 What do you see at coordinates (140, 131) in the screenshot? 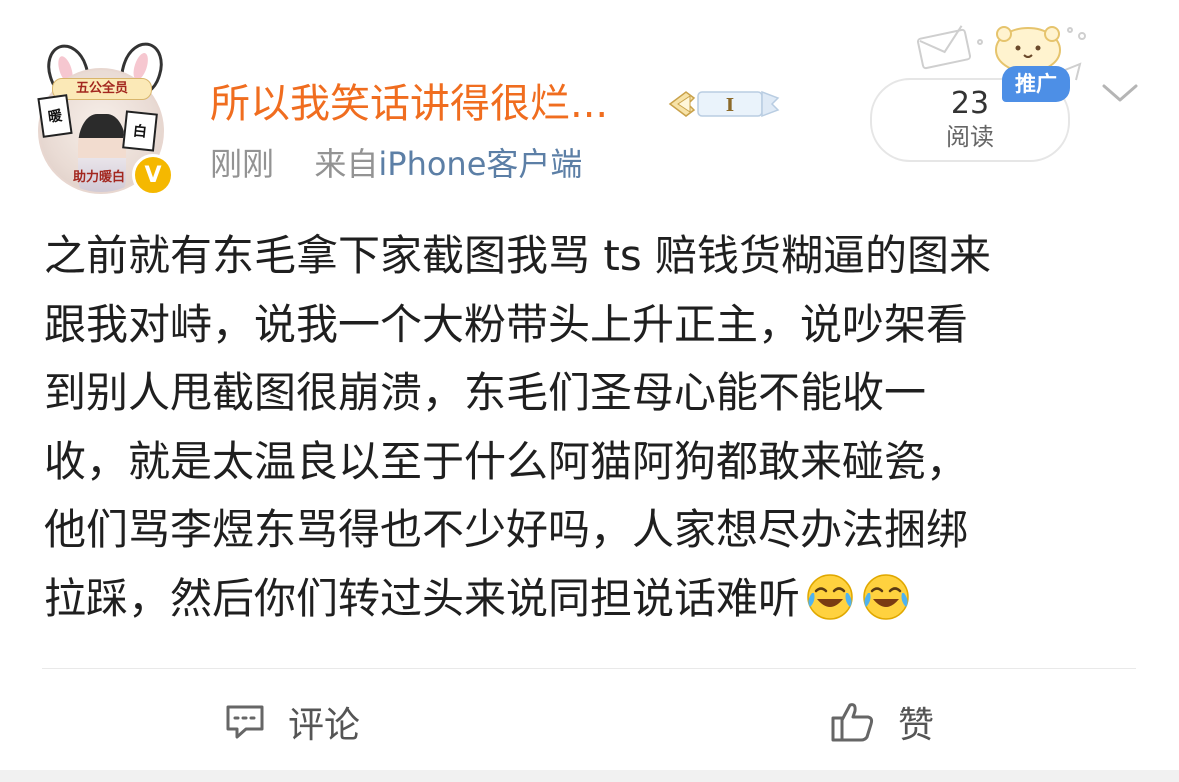
I see `avatar-chip-right: 白` at bounding box center [140, 131].